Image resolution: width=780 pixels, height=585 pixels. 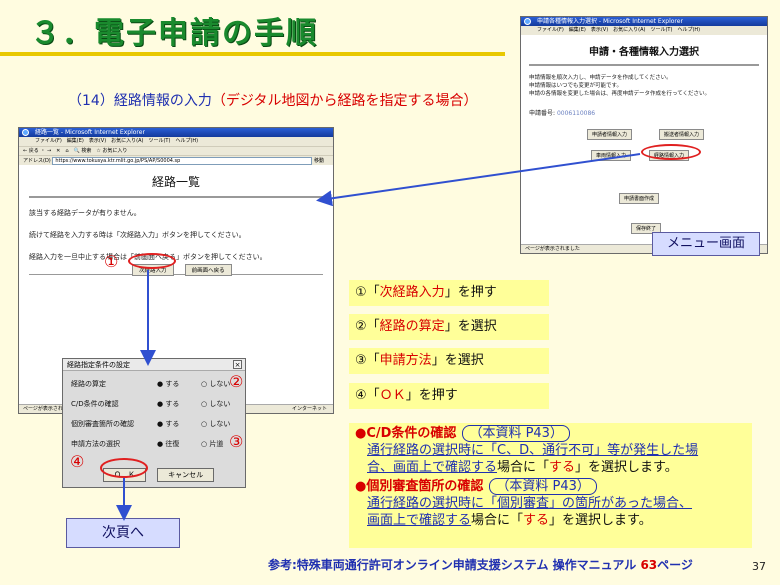 What do you see at coordinates (478, 180) in the screenshot?
I see `arrow-menu-to-route` at bounding box center [478, 180].